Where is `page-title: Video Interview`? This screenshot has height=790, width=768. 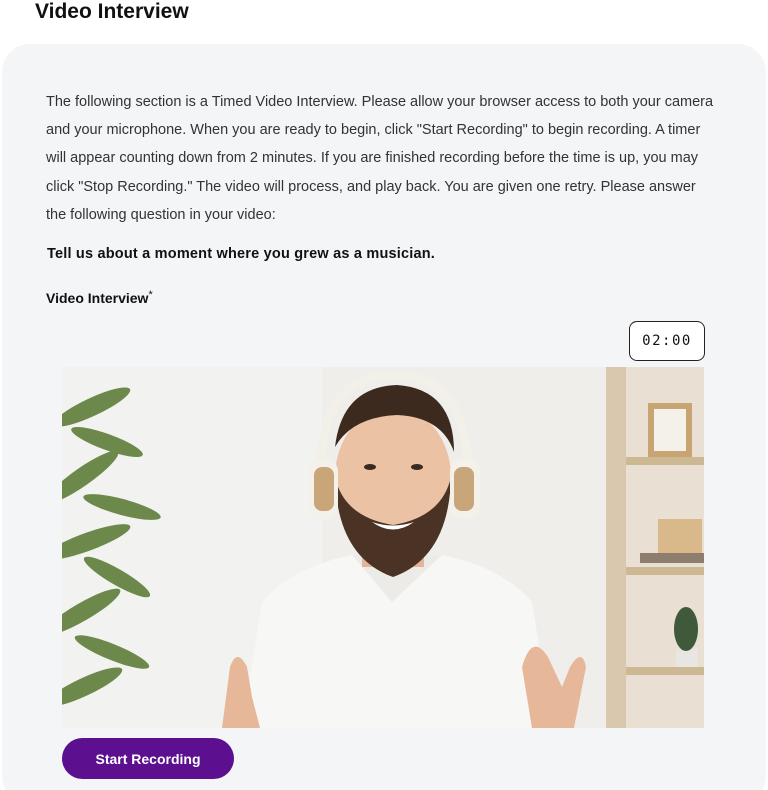
page-title: Video Interview is located at coordinates (112, 11).